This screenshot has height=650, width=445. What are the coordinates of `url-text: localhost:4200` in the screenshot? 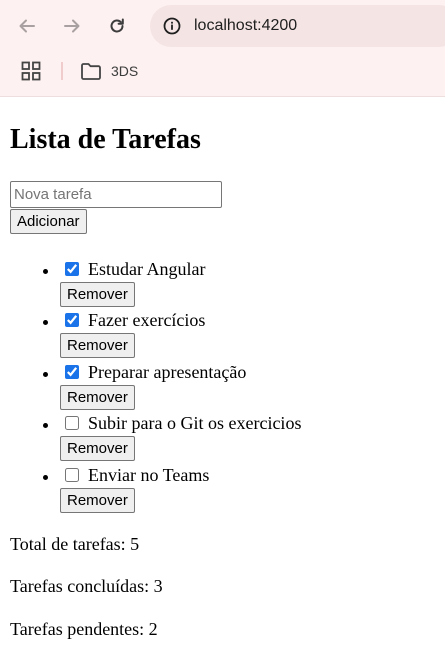 It's located at (245, 26).